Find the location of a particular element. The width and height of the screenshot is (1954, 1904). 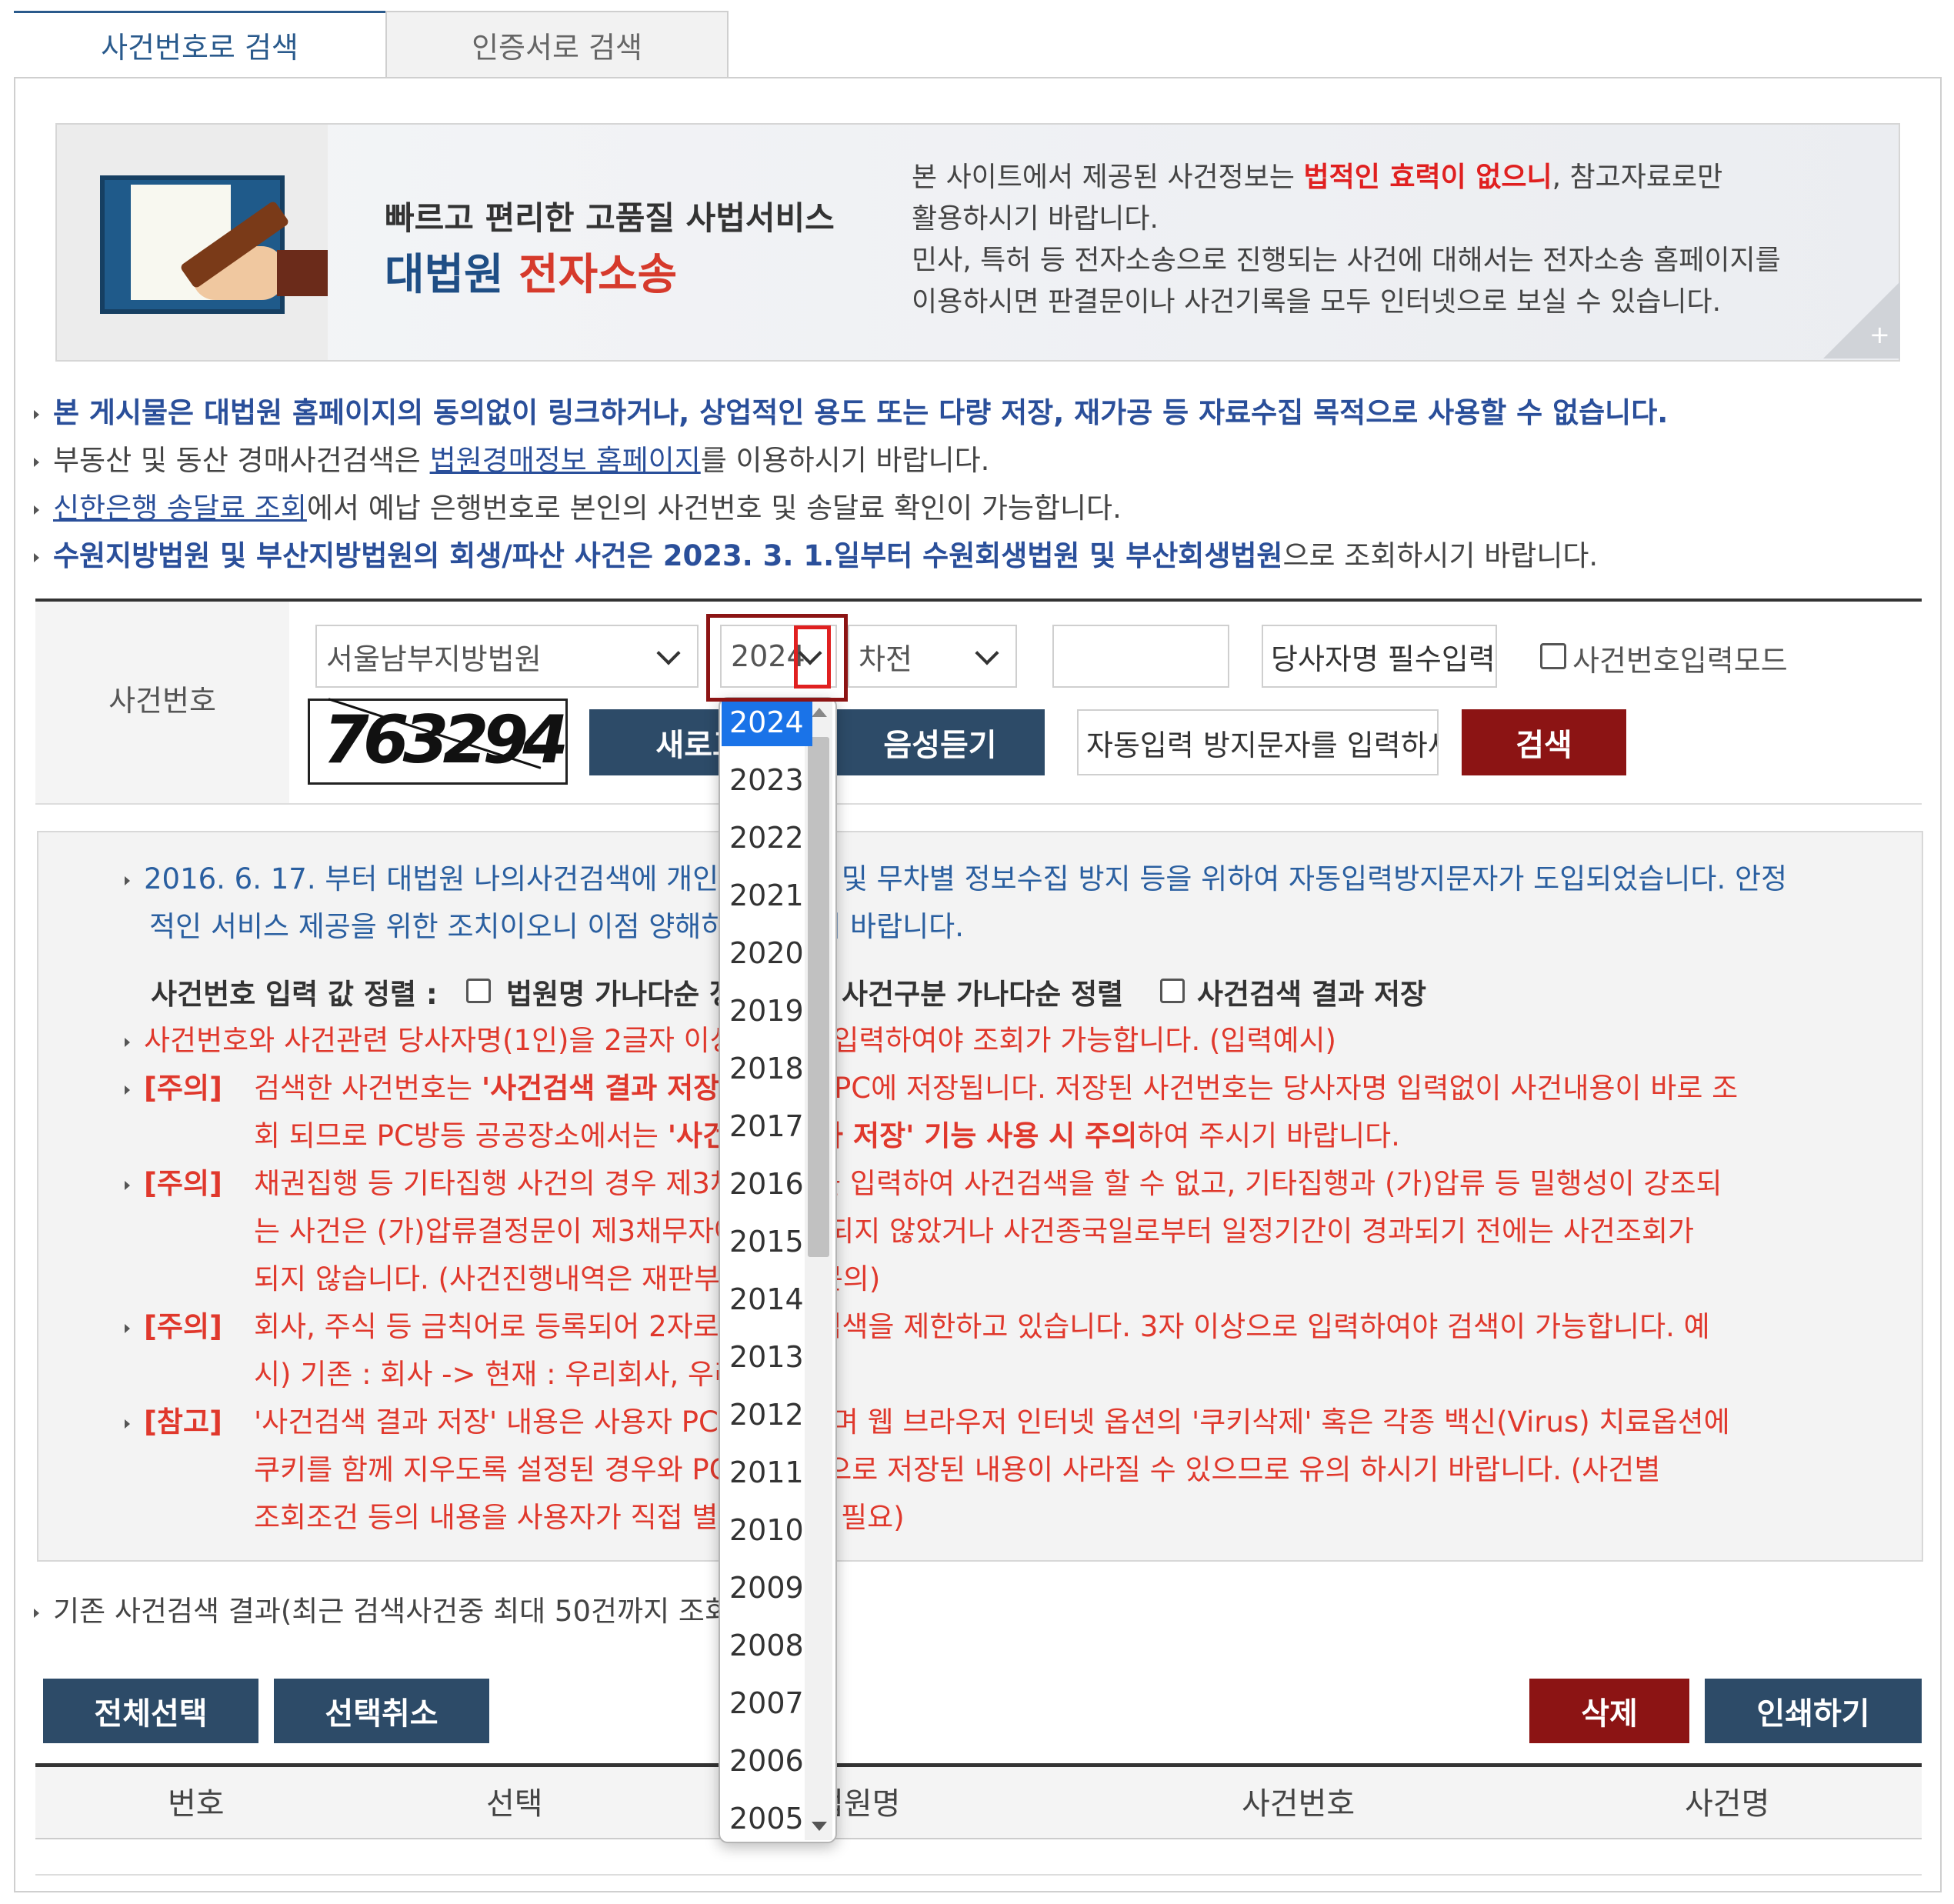

captcha-text: 763294 is located at coordinates (446, 740).